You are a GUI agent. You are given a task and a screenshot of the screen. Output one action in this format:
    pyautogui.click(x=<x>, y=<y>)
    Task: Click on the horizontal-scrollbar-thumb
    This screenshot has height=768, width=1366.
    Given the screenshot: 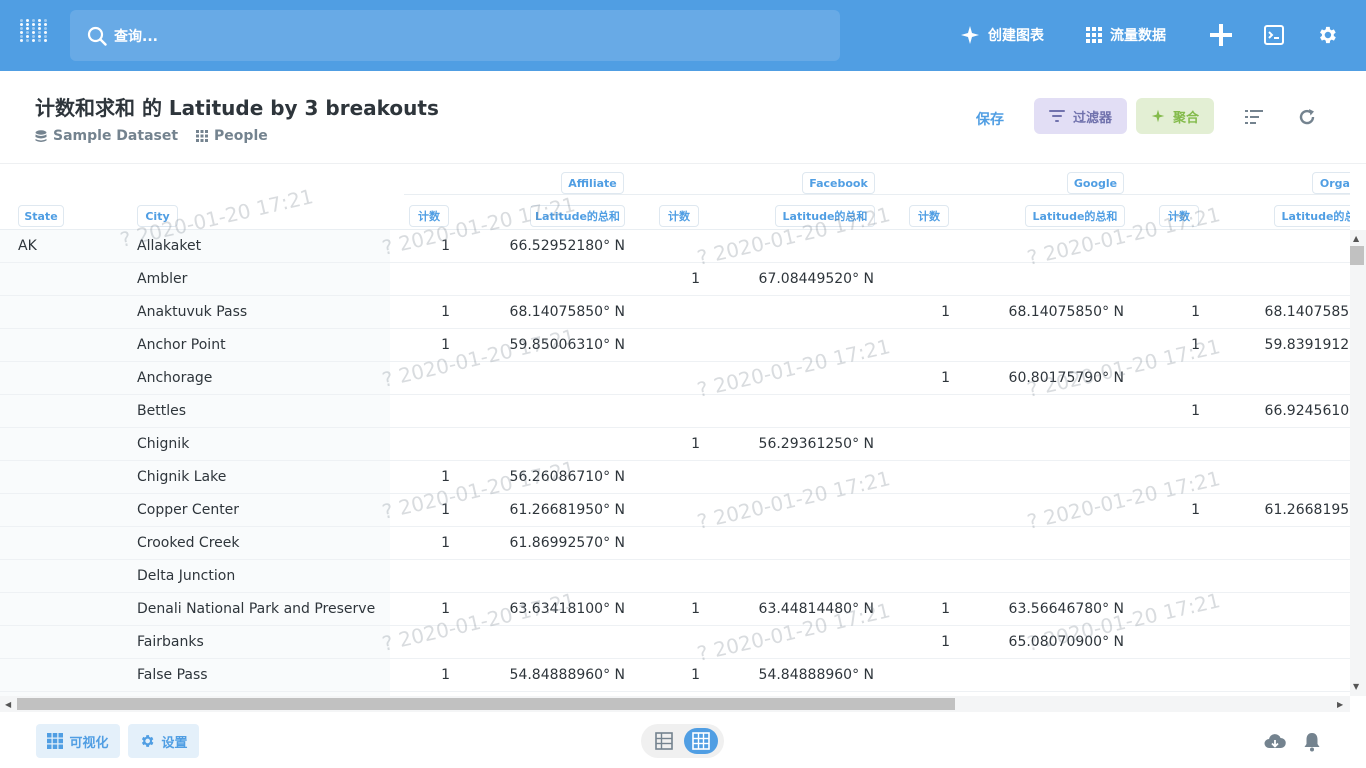 What is the action you would take?
    pyautogui.click(x=486, y=704)
    